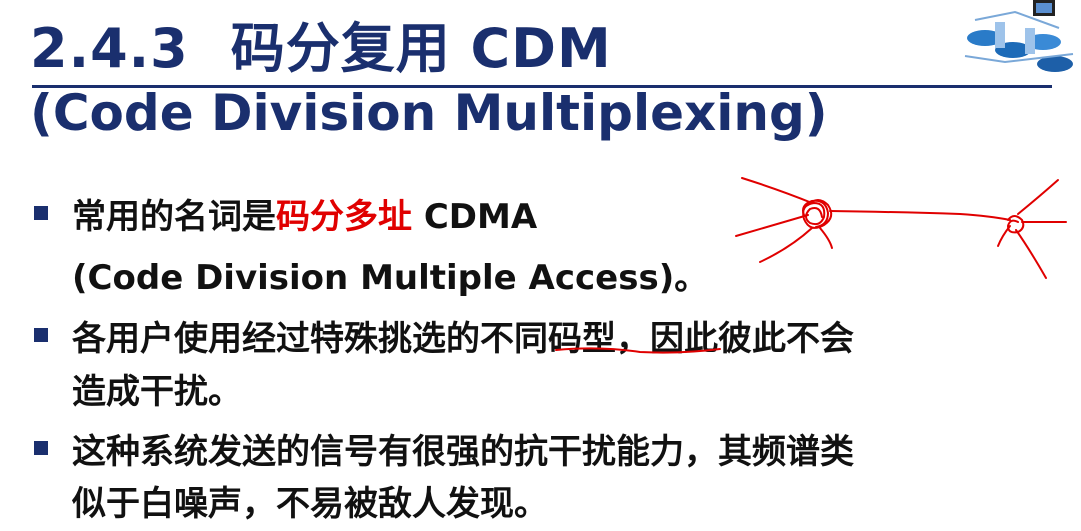 This screenshot has height=531, width=1081. I want to click on bullet-2-line-2: 造成干扰。, so click(157, 392).